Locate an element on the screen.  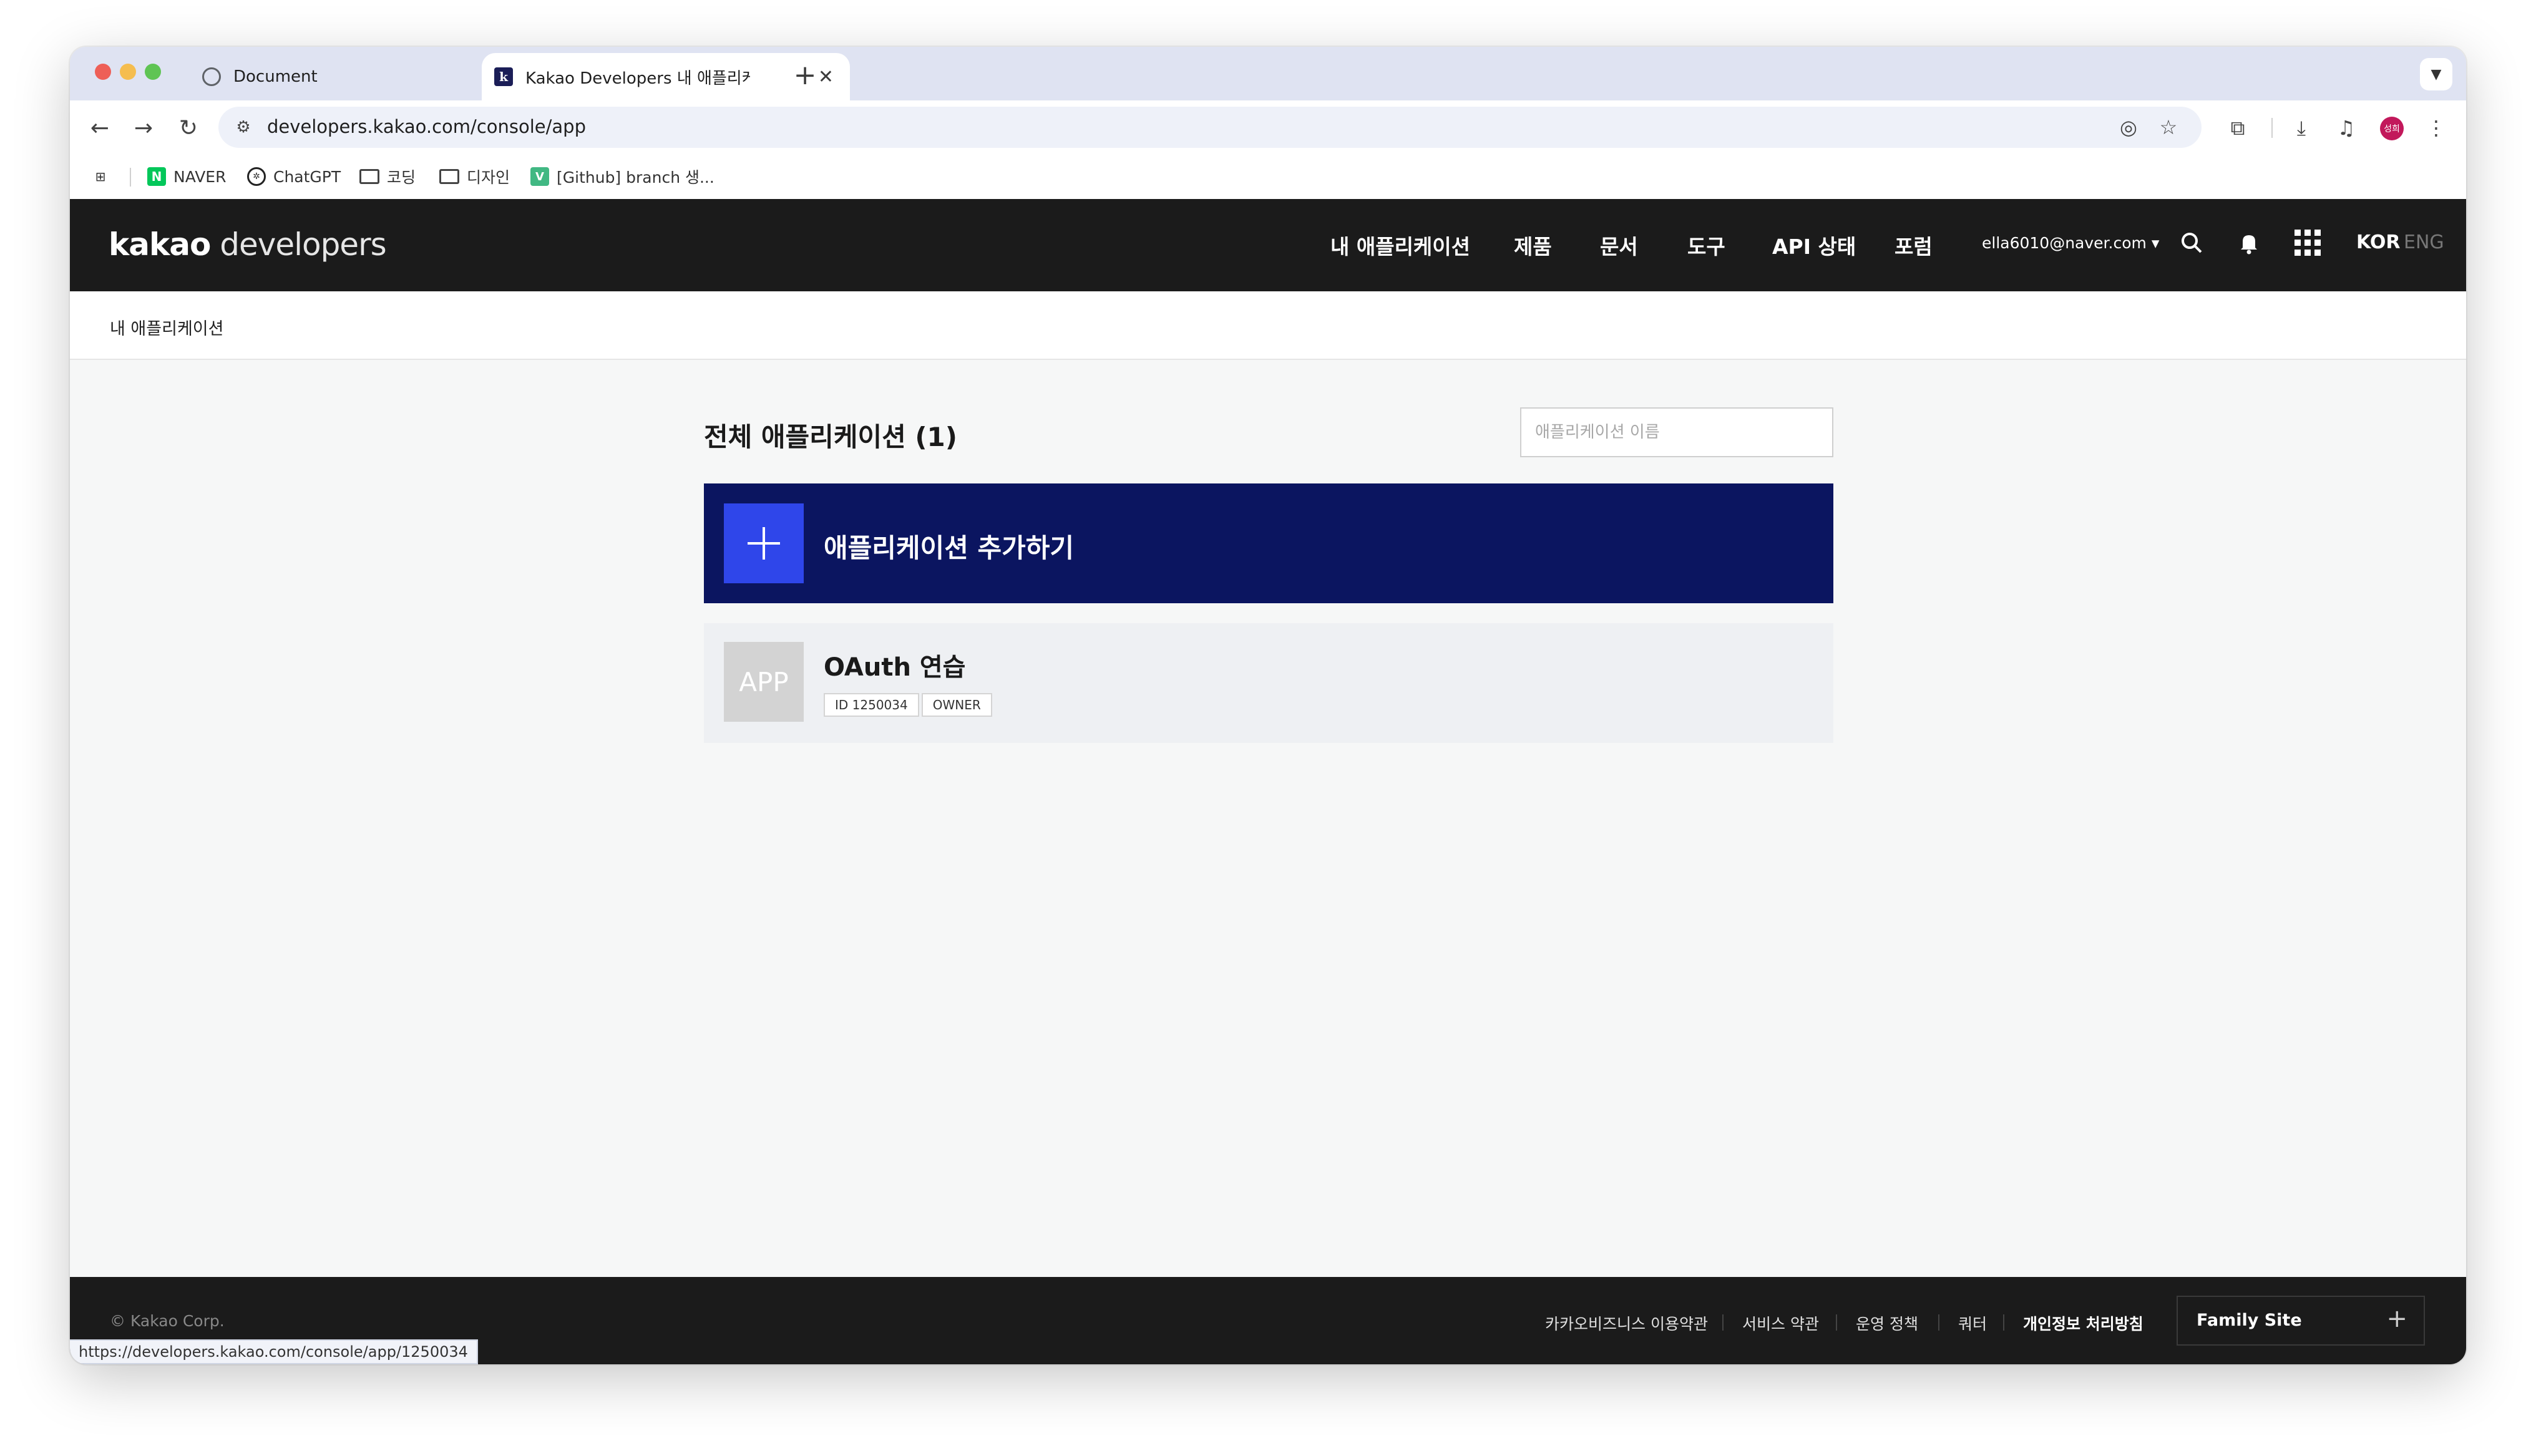
app-id-badge: ID 1250034 is located at coordinates (871, 705).